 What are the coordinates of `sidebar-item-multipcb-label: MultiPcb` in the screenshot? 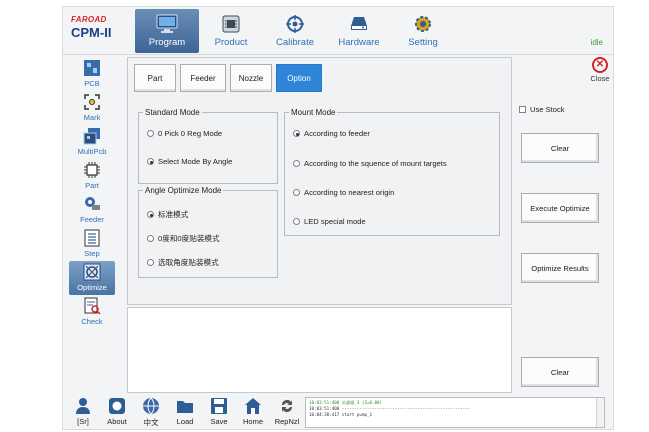 It's located at (92, 151).